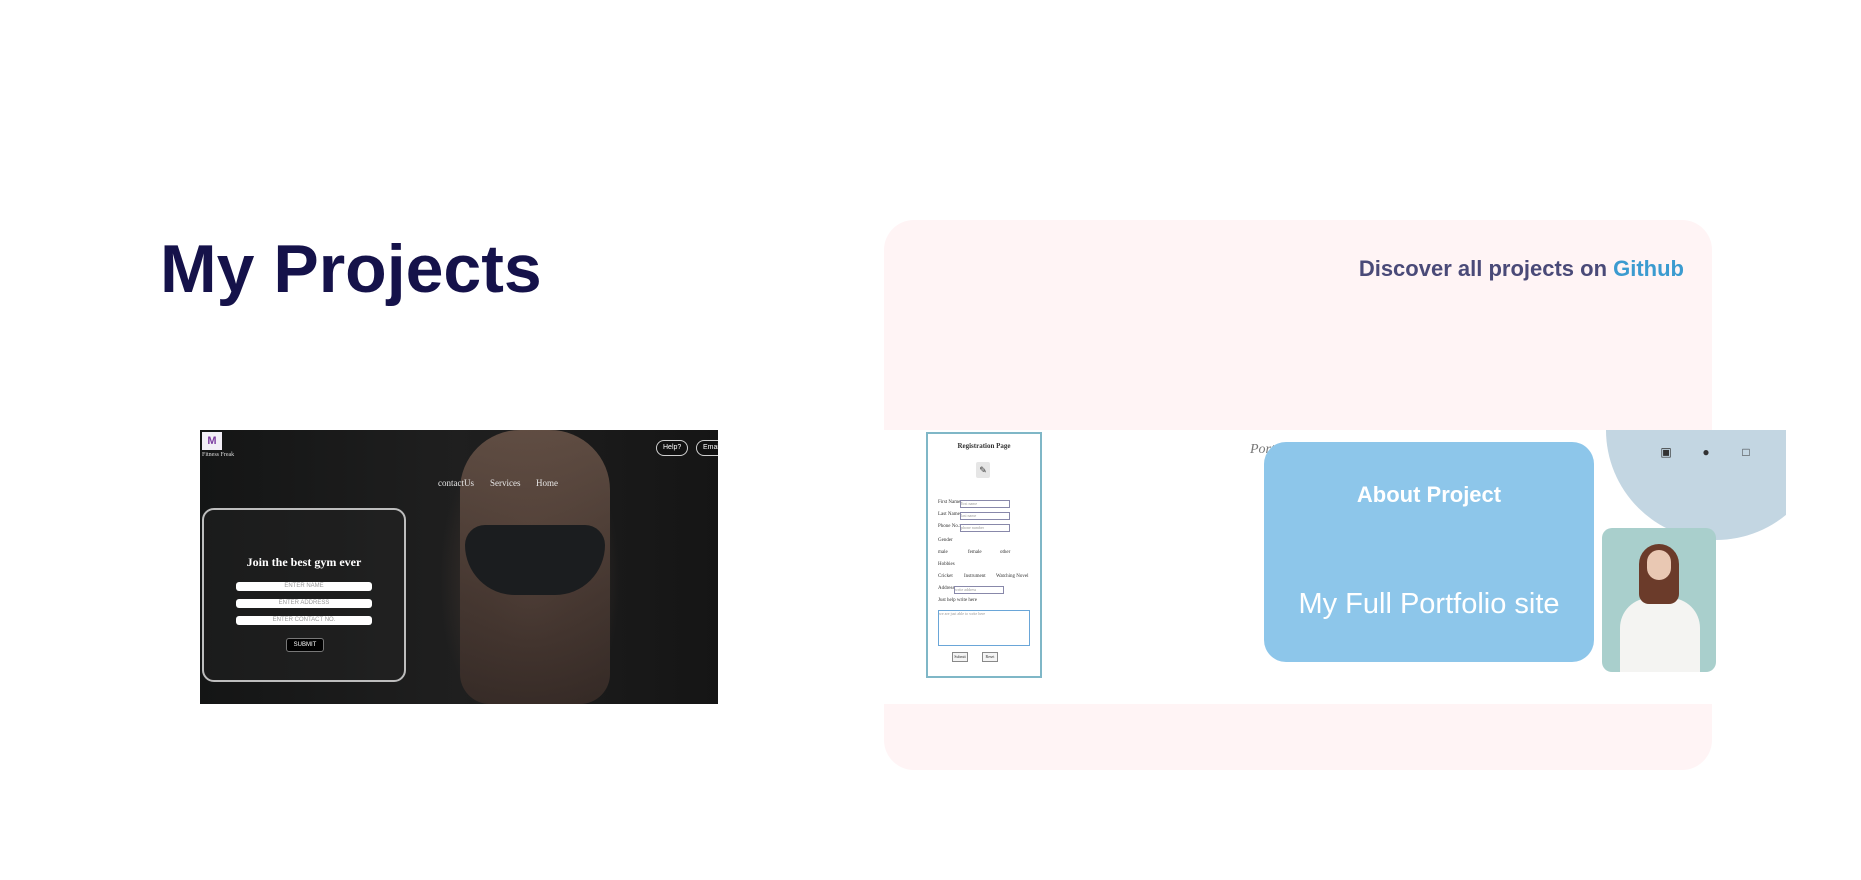 The height and width of the screenshot is (880, 1861). I want to click on decor-circle, so click(1696, 485).